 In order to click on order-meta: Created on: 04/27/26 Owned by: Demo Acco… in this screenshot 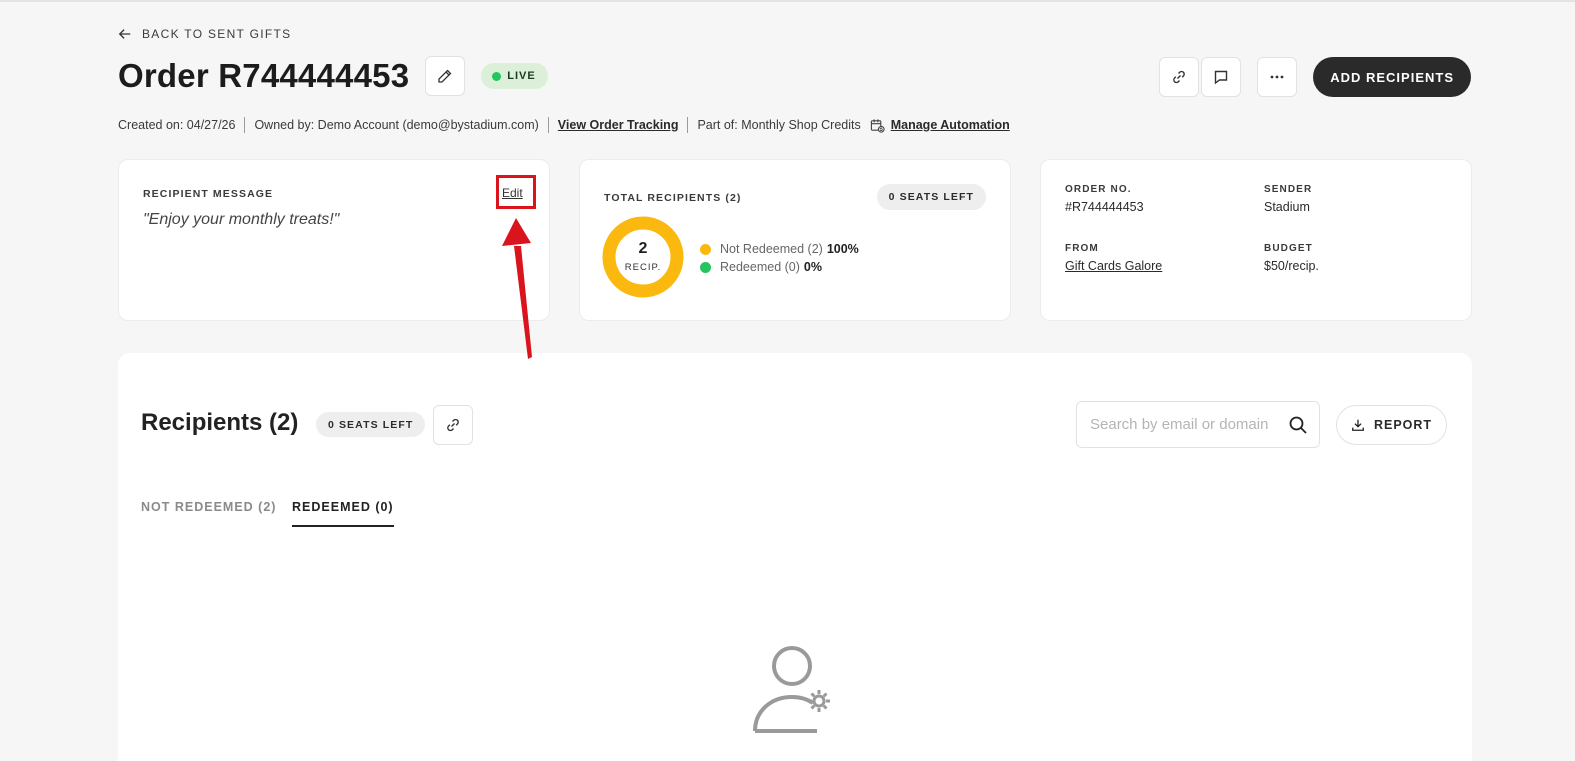, I will do `click(564, 125)`.